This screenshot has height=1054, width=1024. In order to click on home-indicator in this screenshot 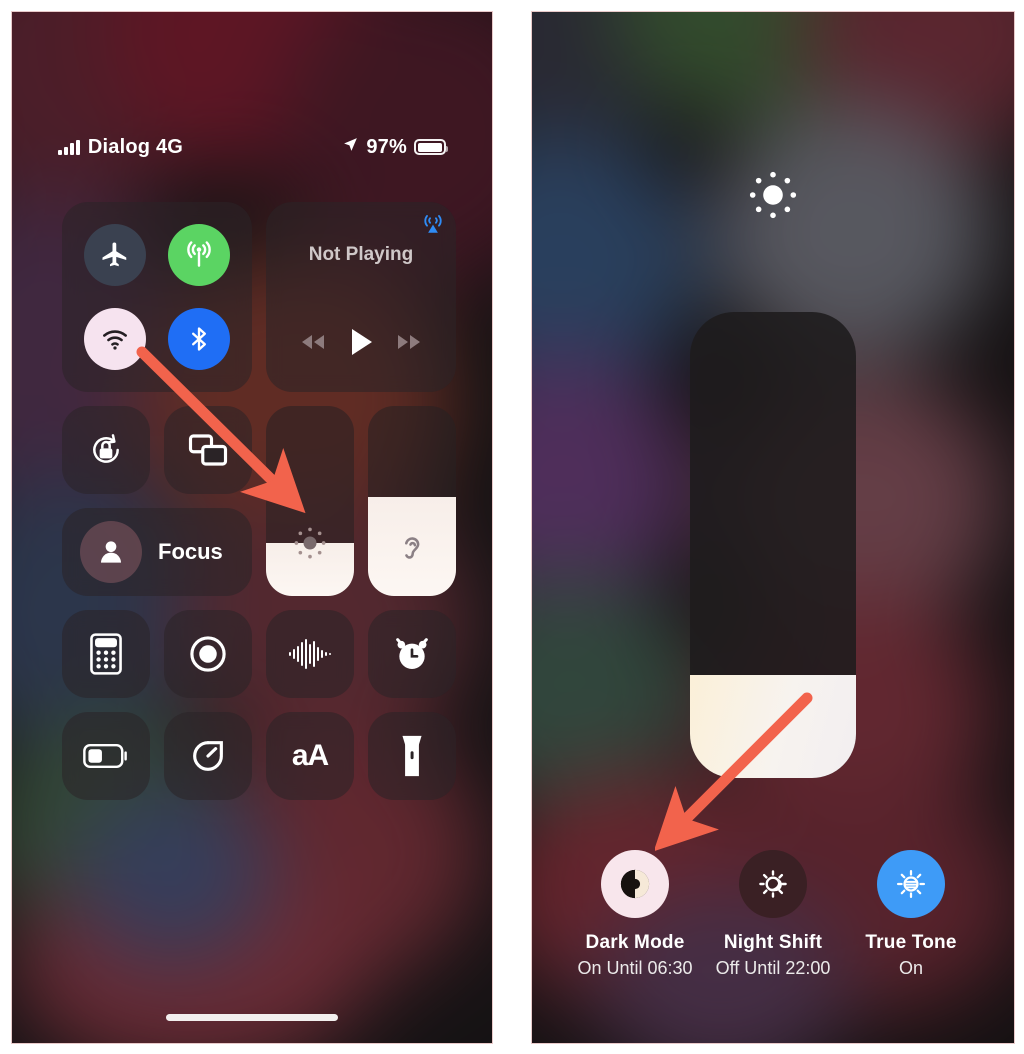, I will do `click(252, 1017)`.